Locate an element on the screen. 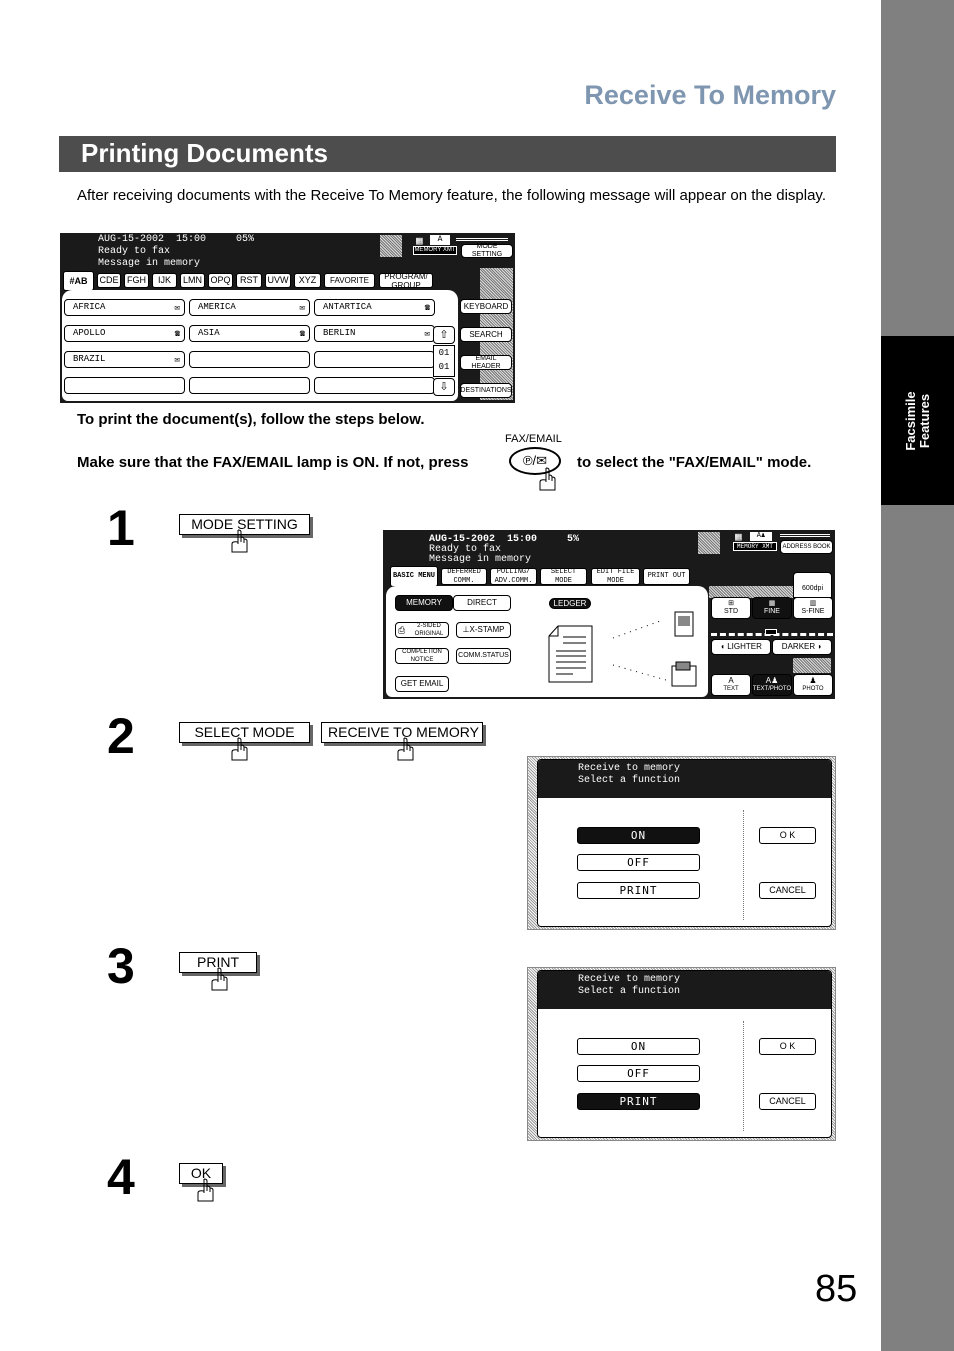  memory-button: MEMORY is located at coordinates (424, 603).